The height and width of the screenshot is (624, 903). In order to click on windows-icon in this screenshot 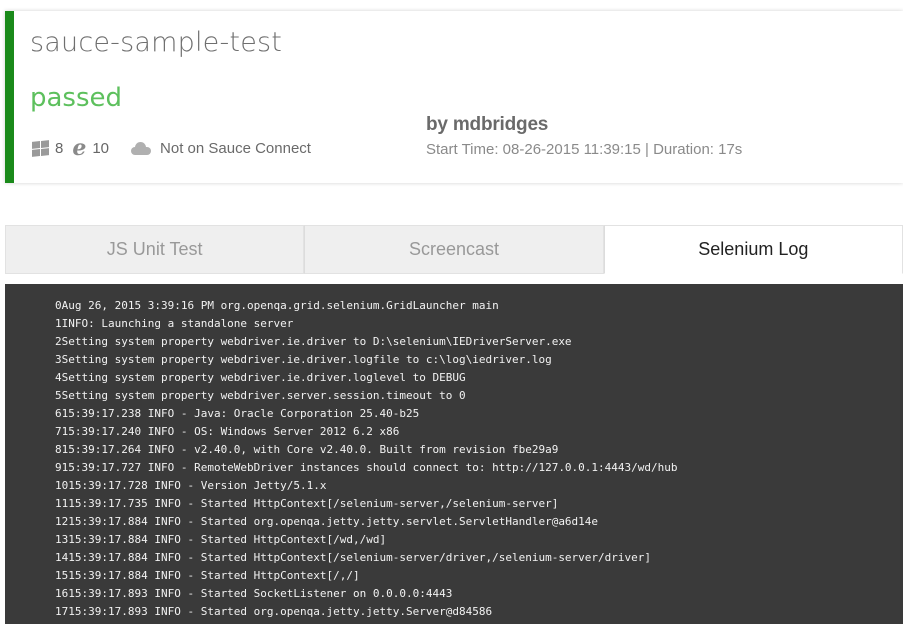, I will do `click(40, 148)`.